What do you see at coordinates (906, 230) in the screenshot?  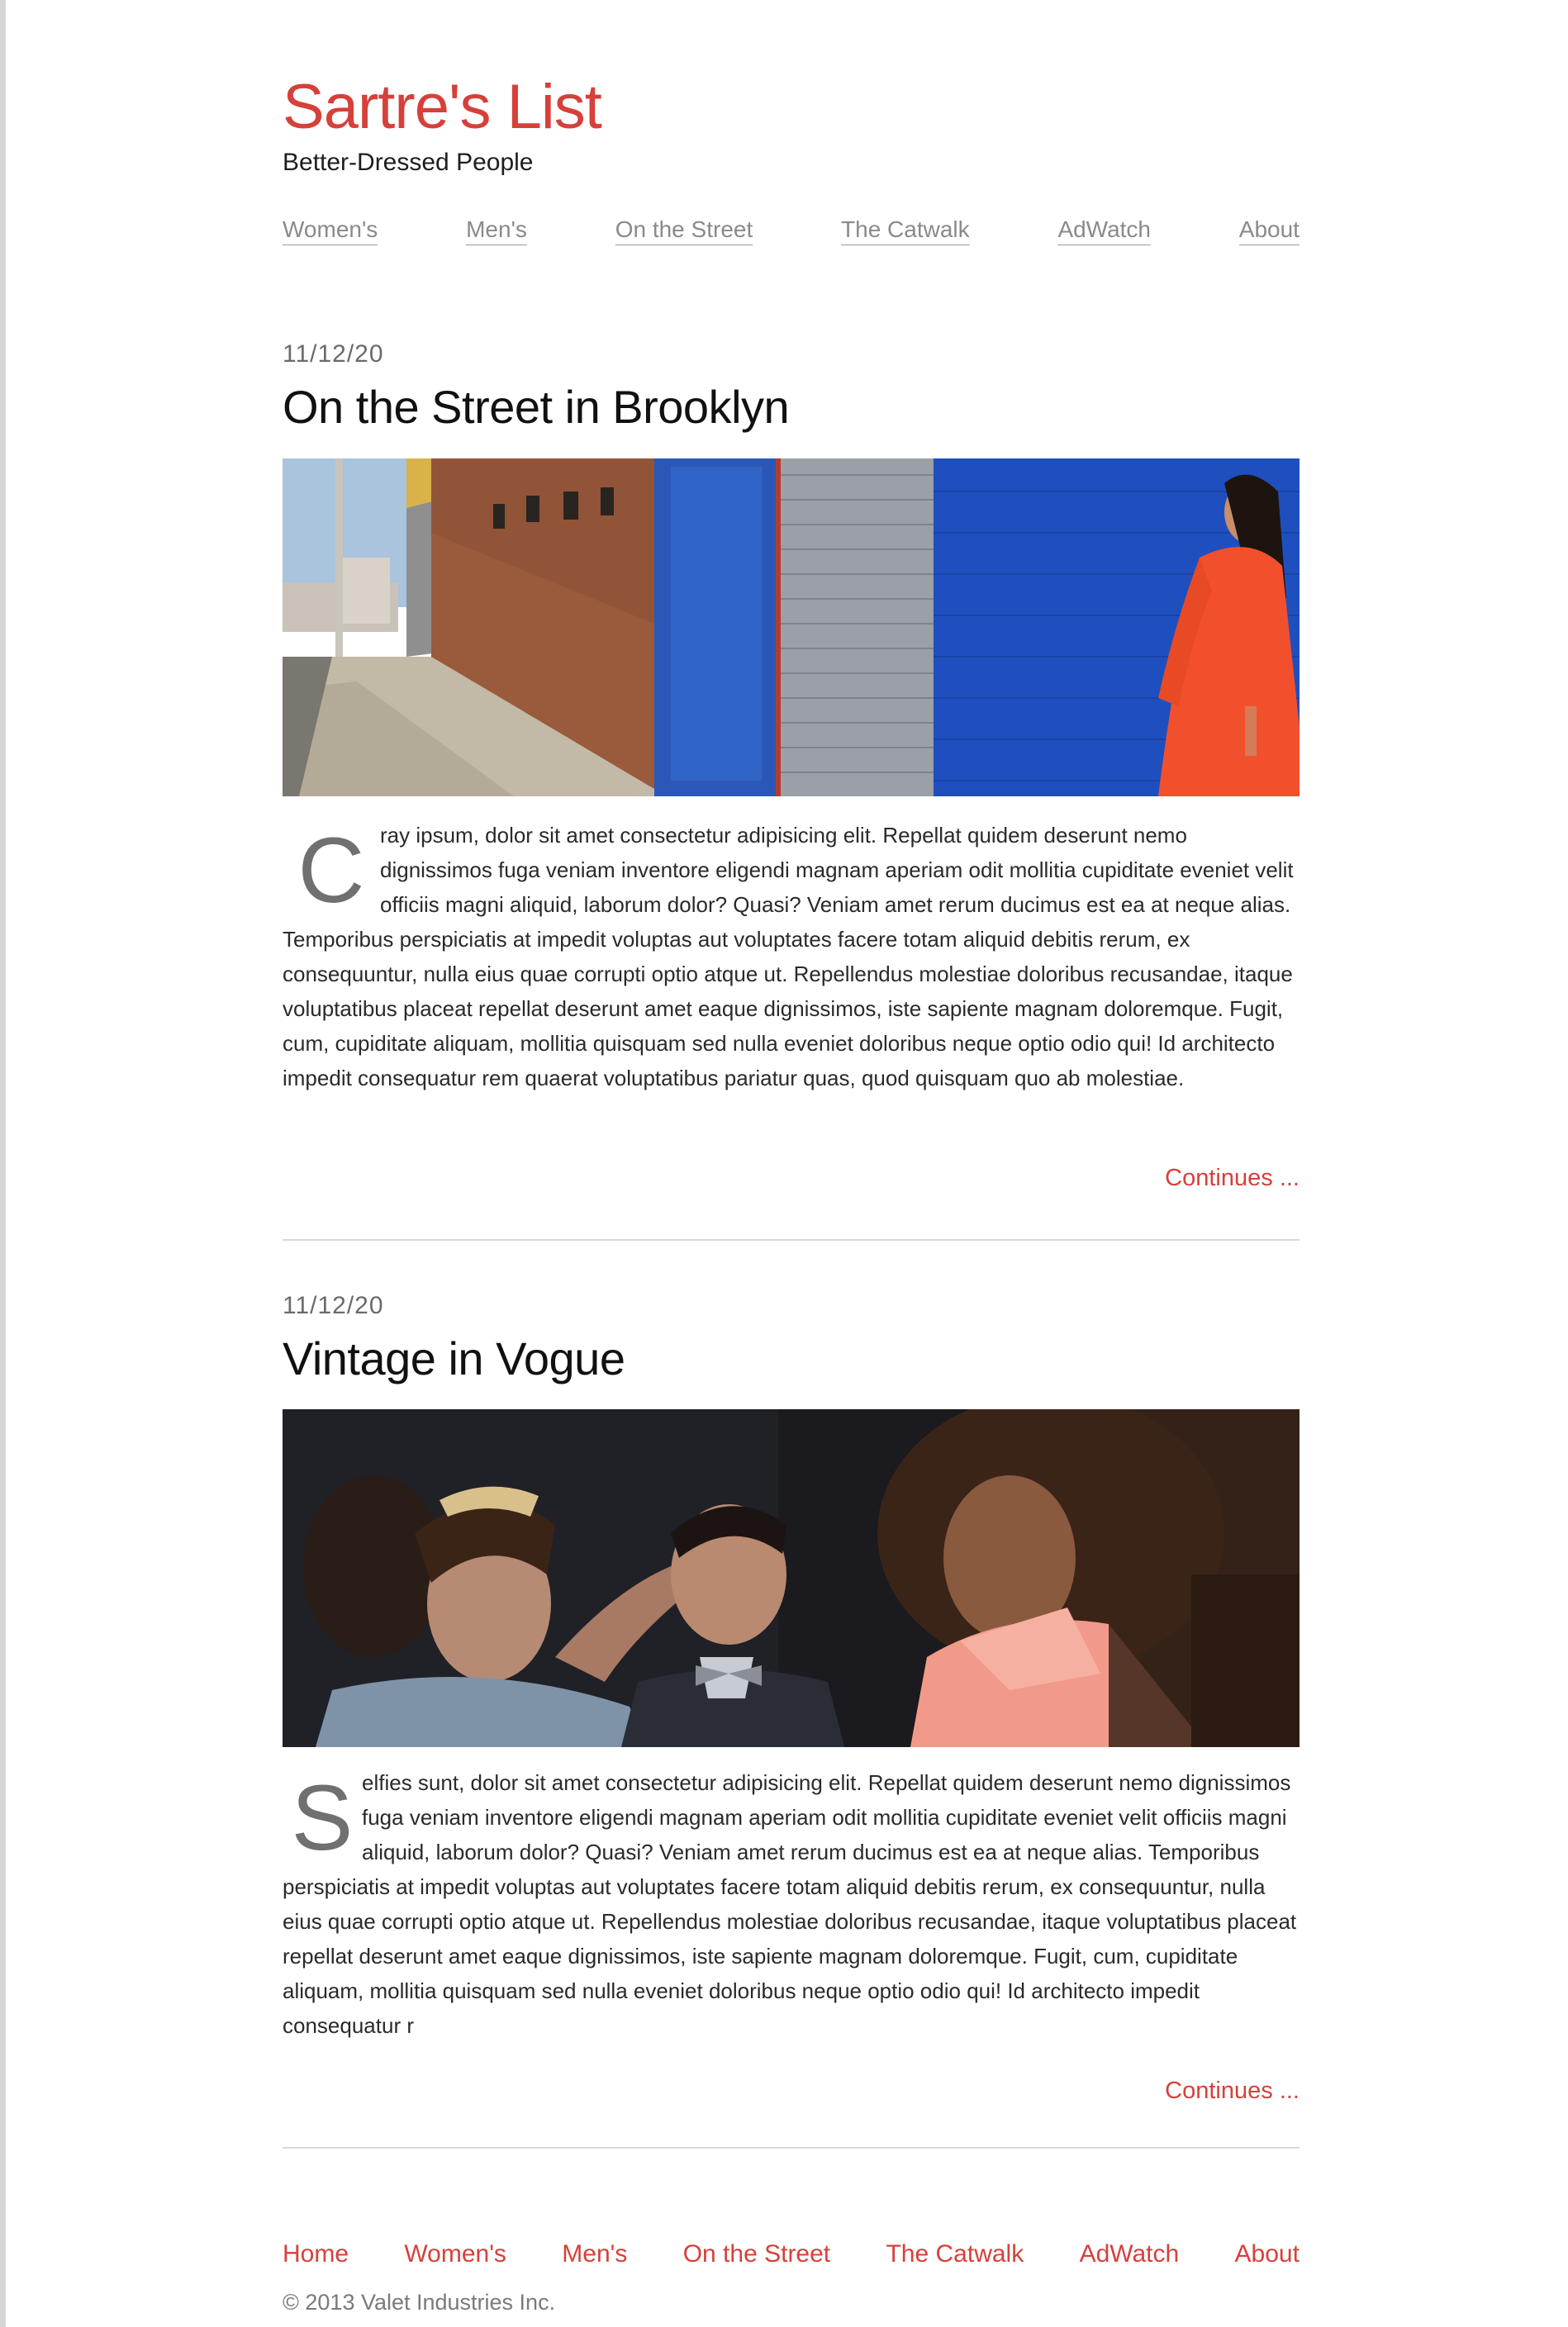 I see `nav-item-the-catwalk: The Catwalk` at bounding box center [906, 230].